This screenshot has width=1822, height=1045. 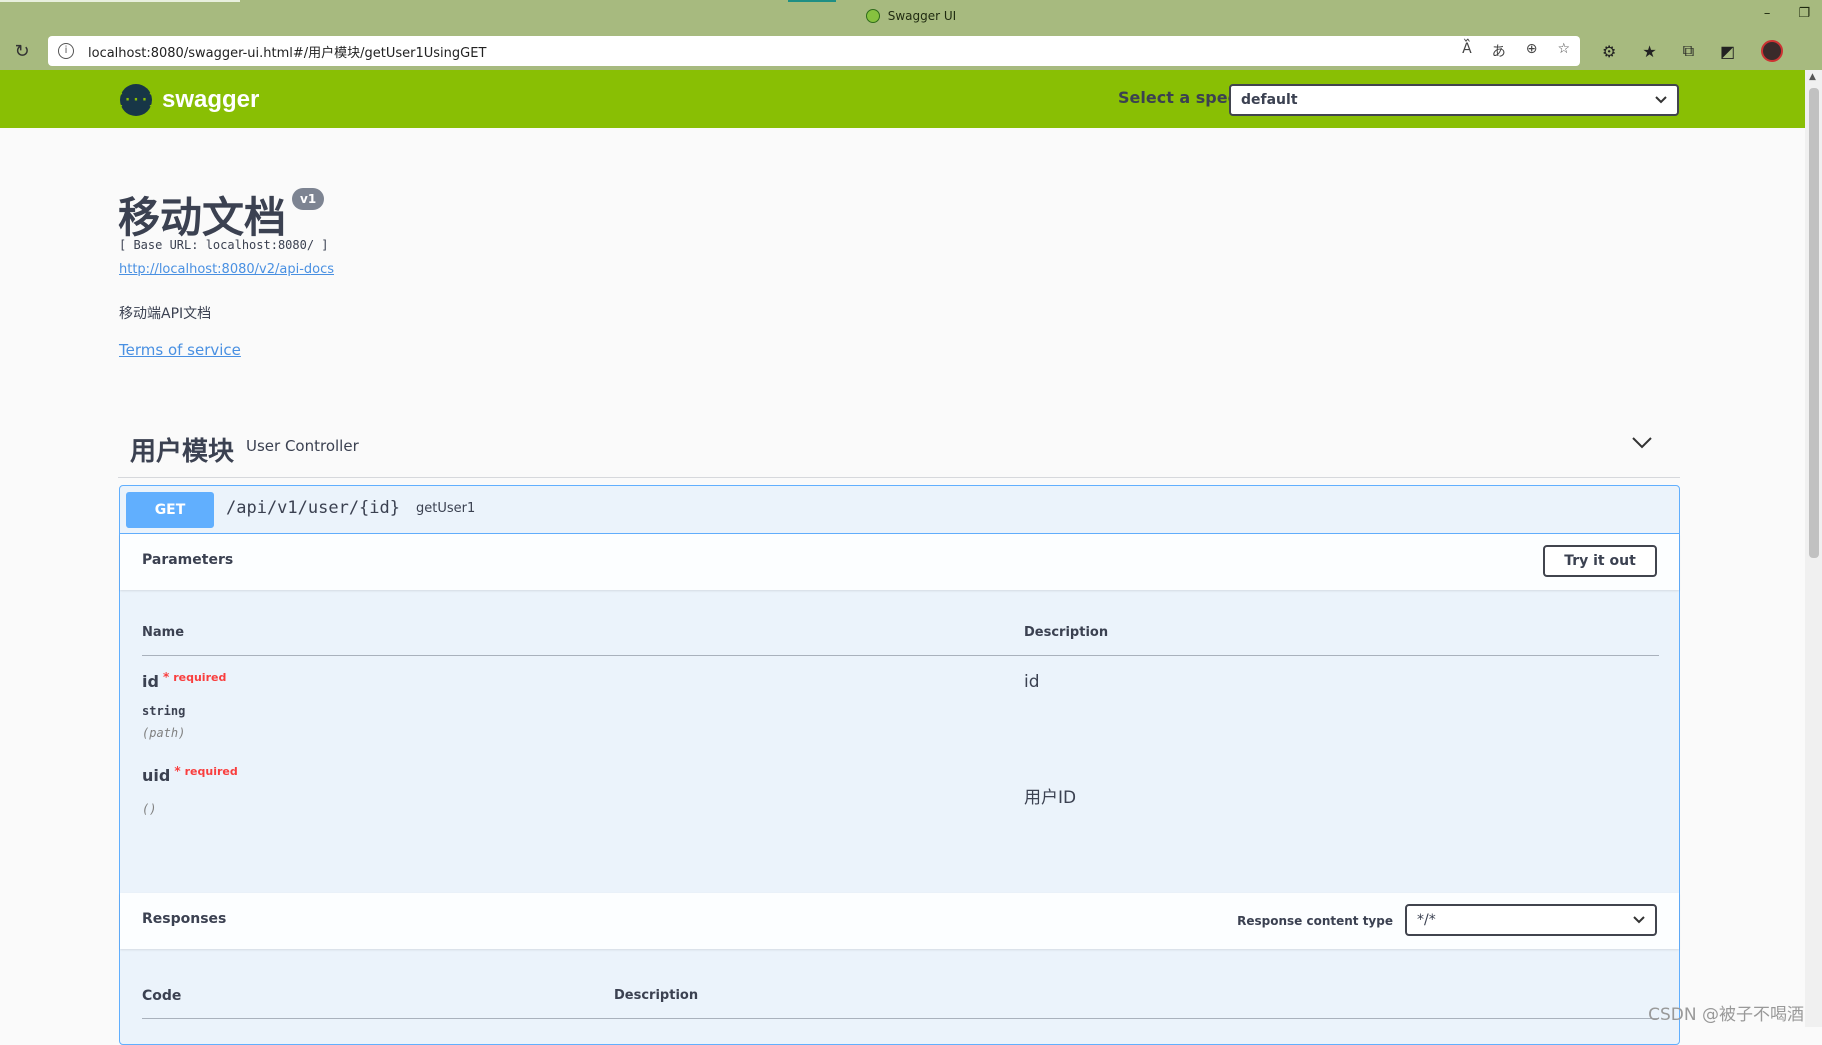 What do you see at coordinates (136, 100) in the screenshot?
I see `swagger-logo-icon: {···}` at bounding box center [136, 100].